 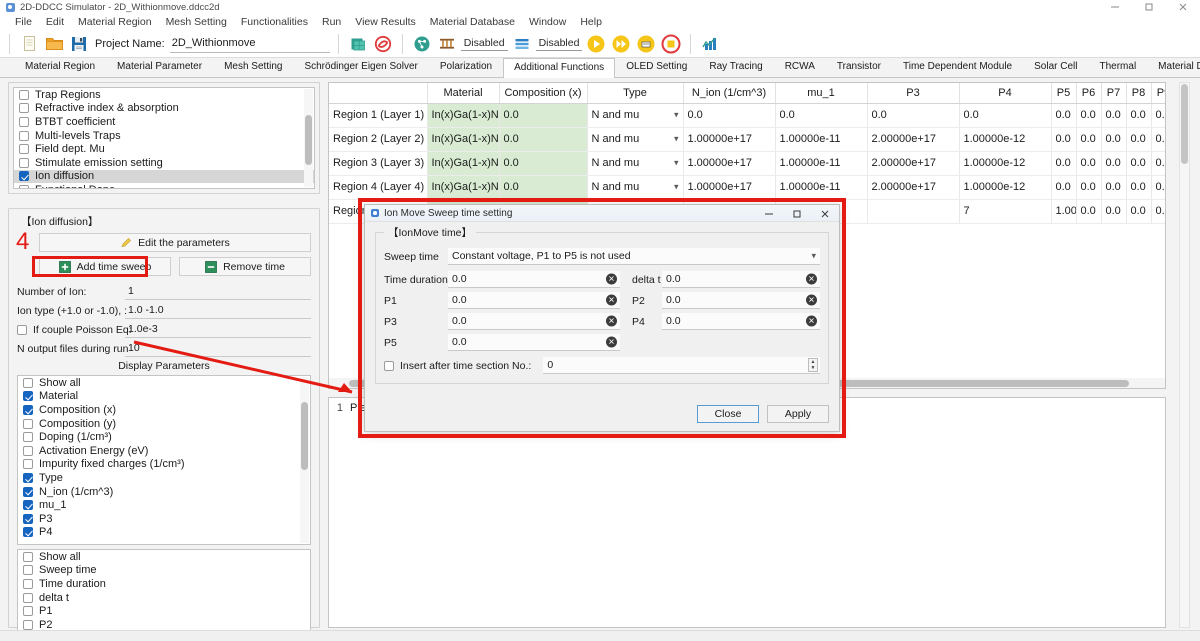 What do you see at coordinates (547, 22) in the screenshot?
I see `menu-window: Window` at bounding box center [547, 22].